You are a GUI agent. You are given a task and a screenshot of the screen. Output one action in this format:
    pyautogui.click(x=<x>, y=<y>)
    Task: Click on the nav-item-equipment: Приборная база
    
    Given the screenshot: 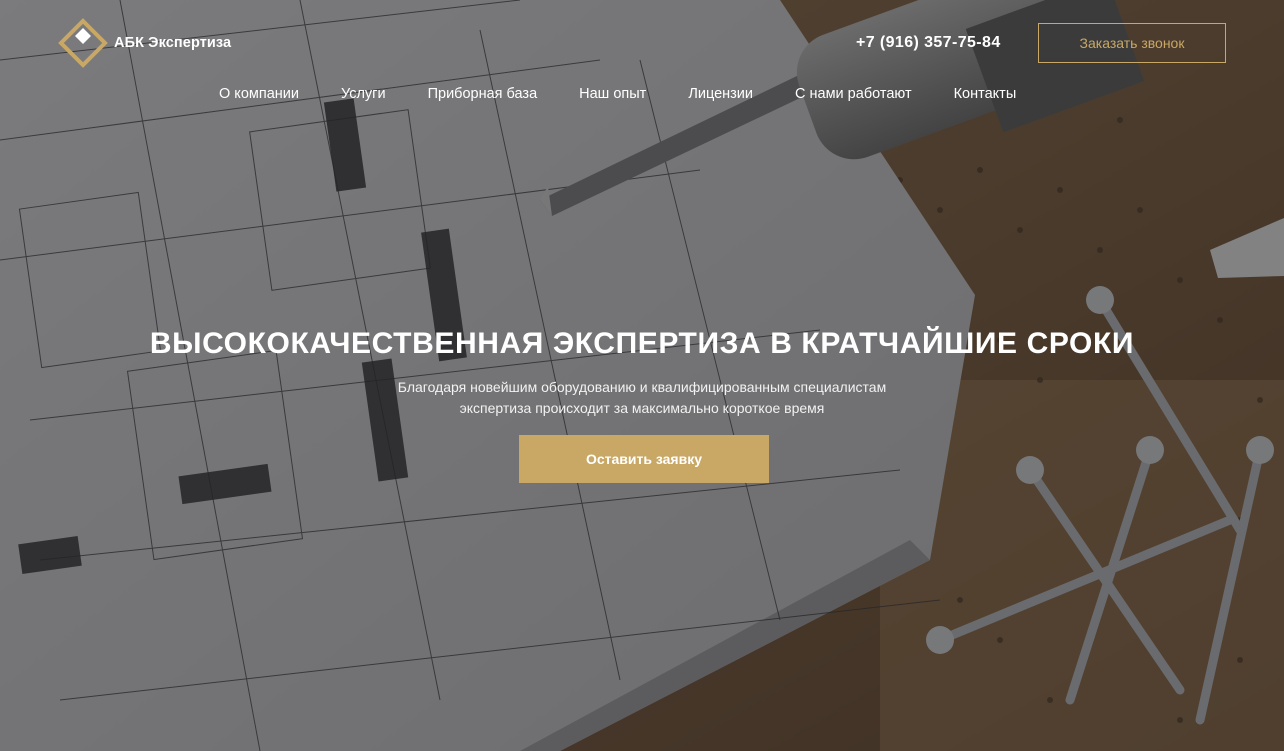 What is the action you would take?
    pyautogui.click(x=483, y=94)
    